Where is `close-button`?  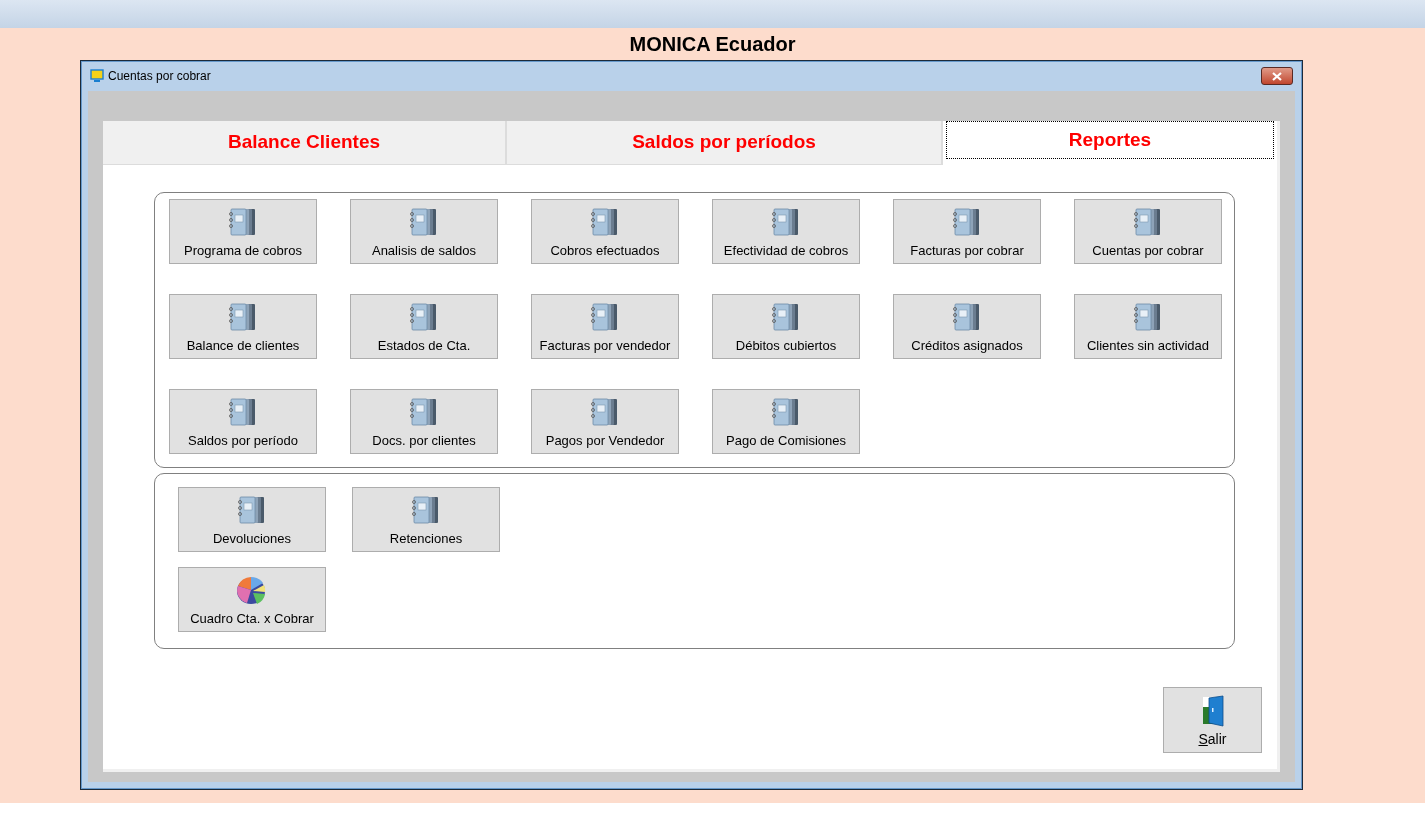
close-button is located at coordinates (1277, 76).